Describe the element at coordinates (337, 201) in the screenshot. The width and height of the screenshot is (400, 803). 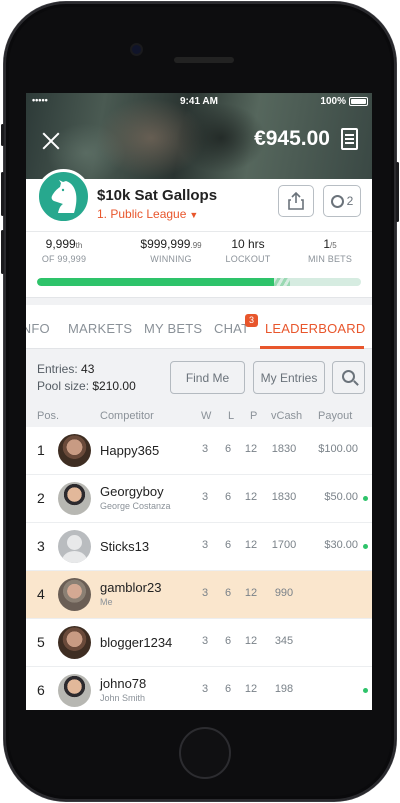
I see `entries-cycle-icon` at that location.